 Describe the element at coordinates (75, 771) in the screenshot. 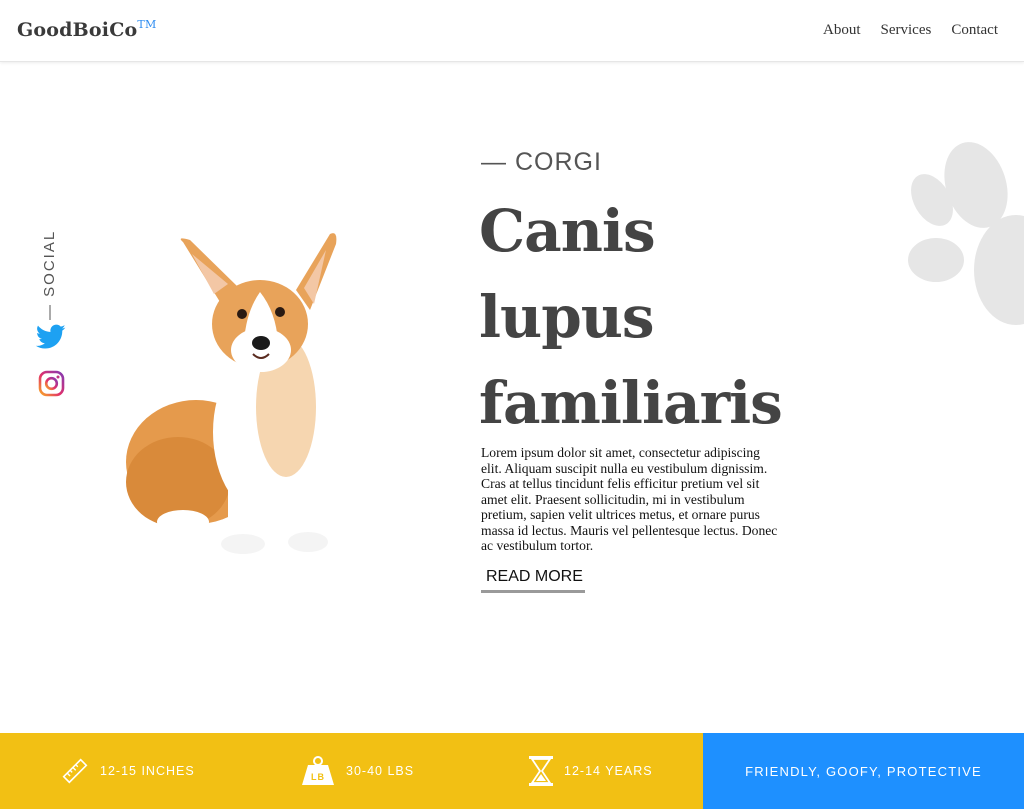

I see `ruler-icon` at that location.